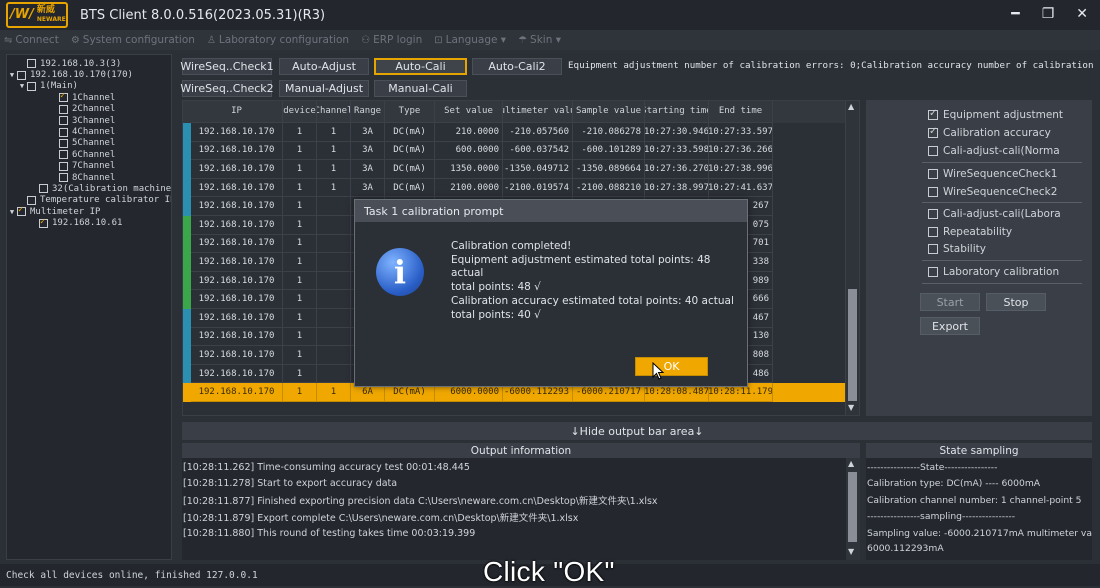 The image size is (1100, 588). I want to click on tree-node: 5Channel, so click(89, 143).